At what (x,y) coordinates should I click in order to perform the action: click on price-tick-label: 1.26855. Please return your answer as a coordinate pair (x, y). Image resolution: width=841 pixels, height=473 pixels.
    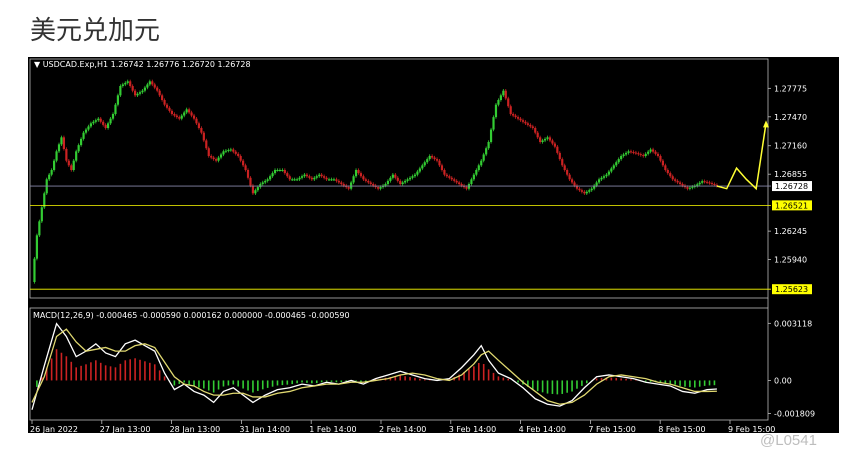
    Looking at the image, I should click on (790, 174).